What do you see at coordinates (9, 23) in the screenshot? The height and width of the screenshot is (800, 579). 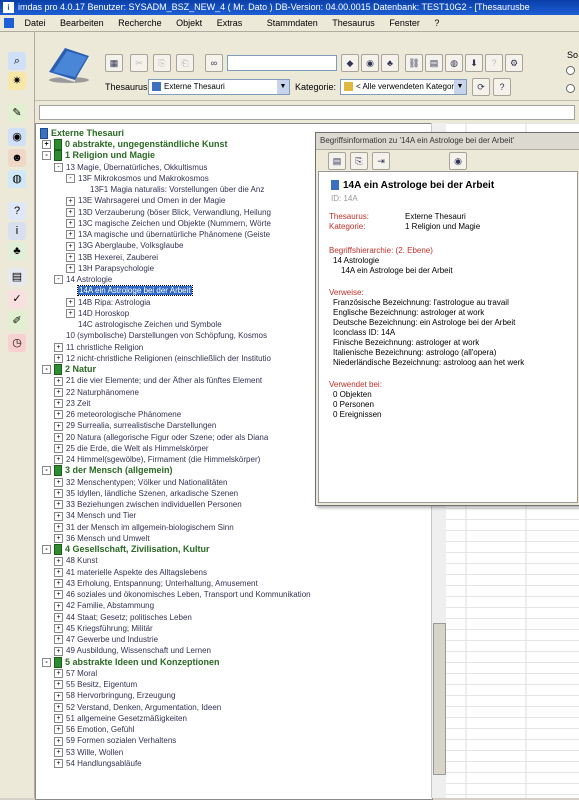 I see `document-icon` at bounding box center [9, 23].